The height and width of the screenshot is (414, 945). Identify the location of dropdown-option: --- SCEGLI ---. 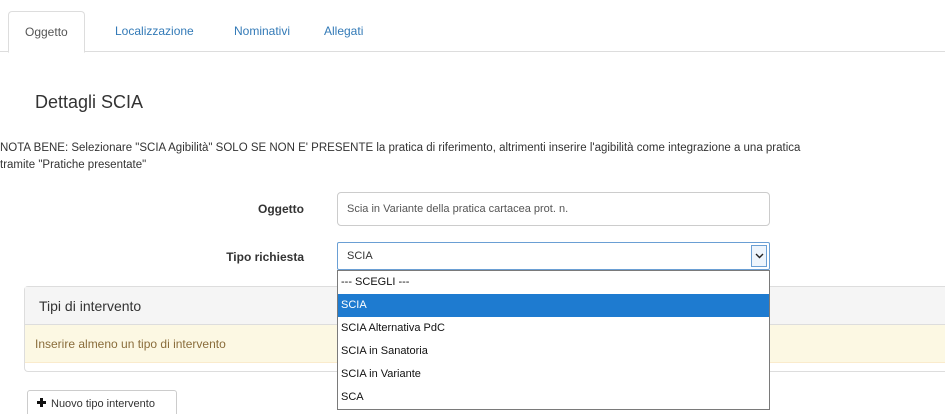
(553, 282).